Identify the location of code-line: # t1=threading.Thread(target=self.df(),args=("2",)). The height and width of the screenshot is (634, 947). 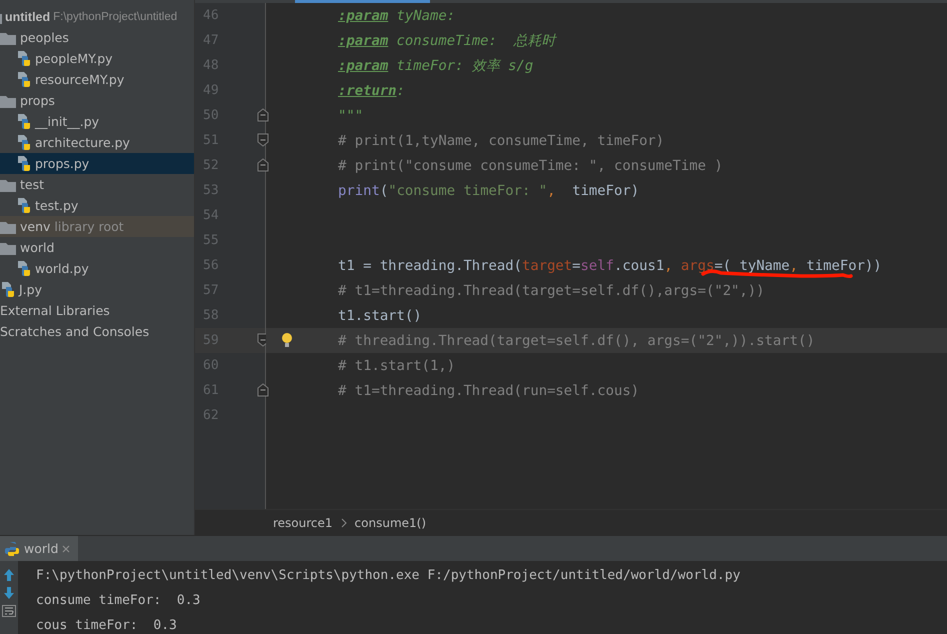
(551, 290).